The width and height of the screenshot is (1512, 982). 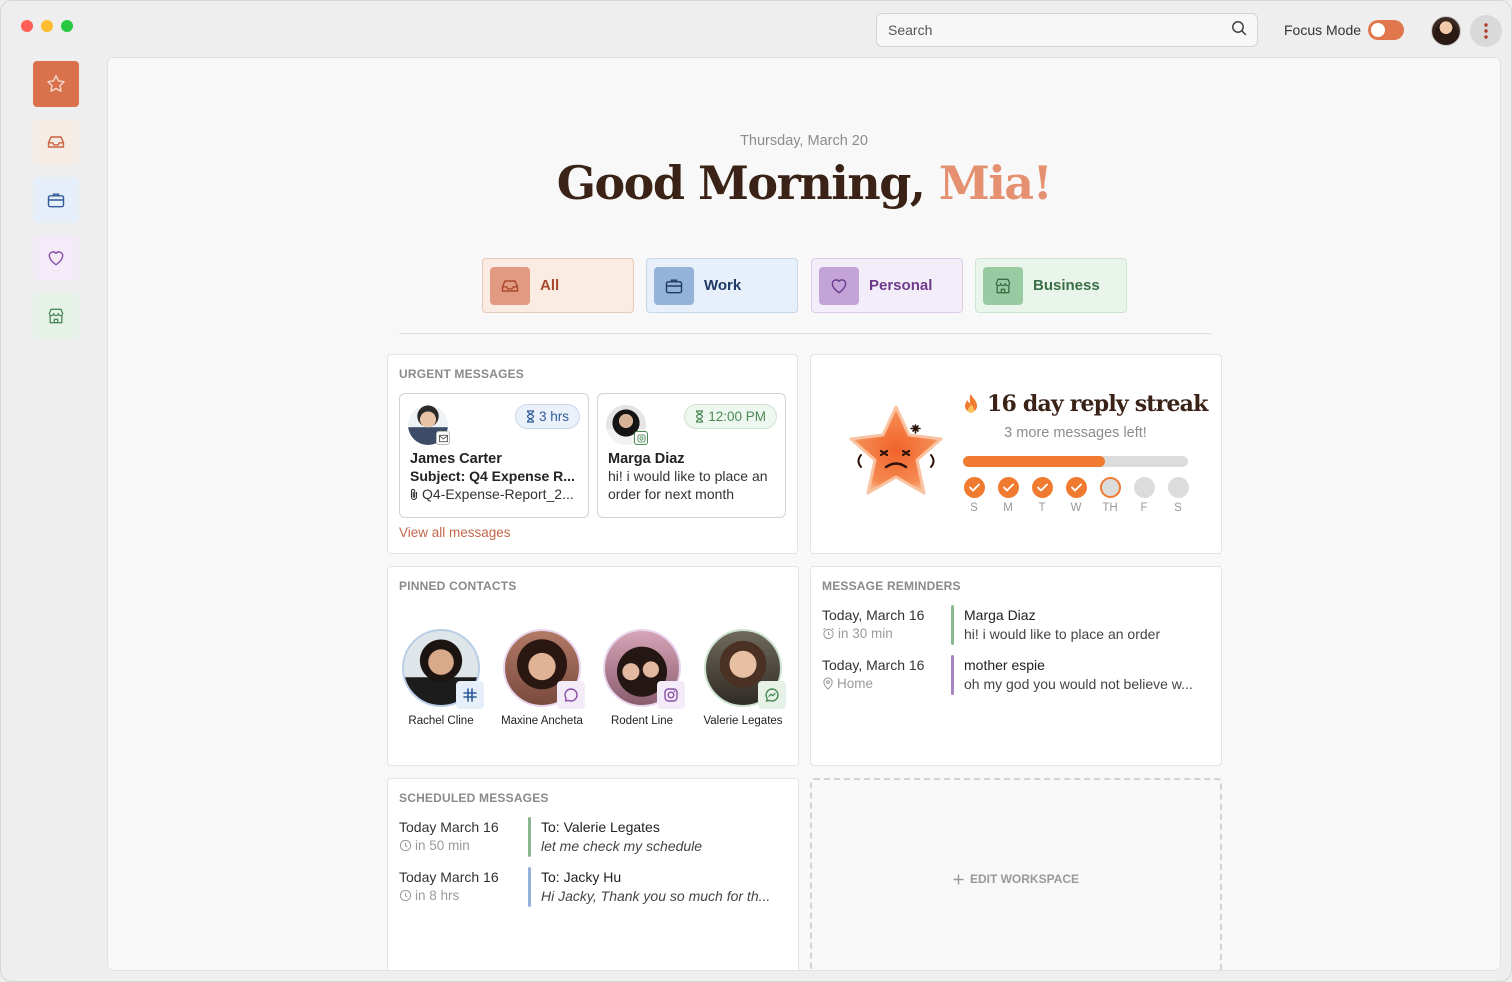 What do you see at coordinates (1178, 508) in the screenshot?
I see `streak-day-label: S` at bounding box center [1178, 508].